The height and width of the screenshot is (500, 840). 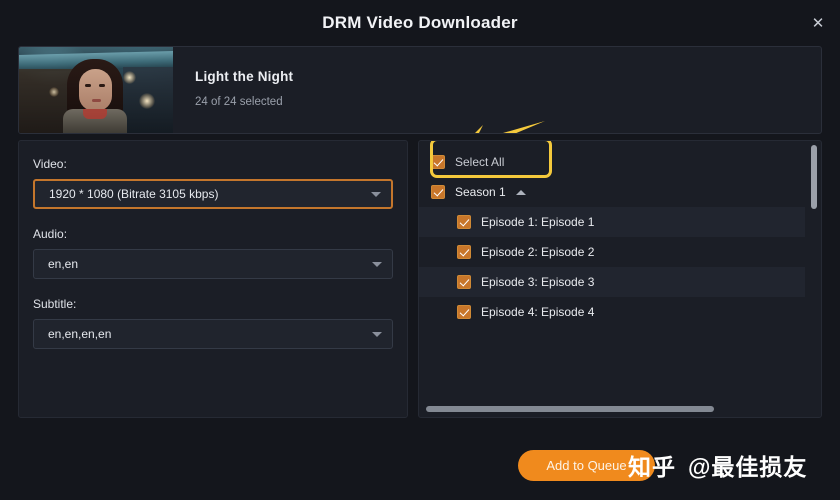 I want to click on subtitle-field-label: Subtitle:, so click(x=55, y=304).